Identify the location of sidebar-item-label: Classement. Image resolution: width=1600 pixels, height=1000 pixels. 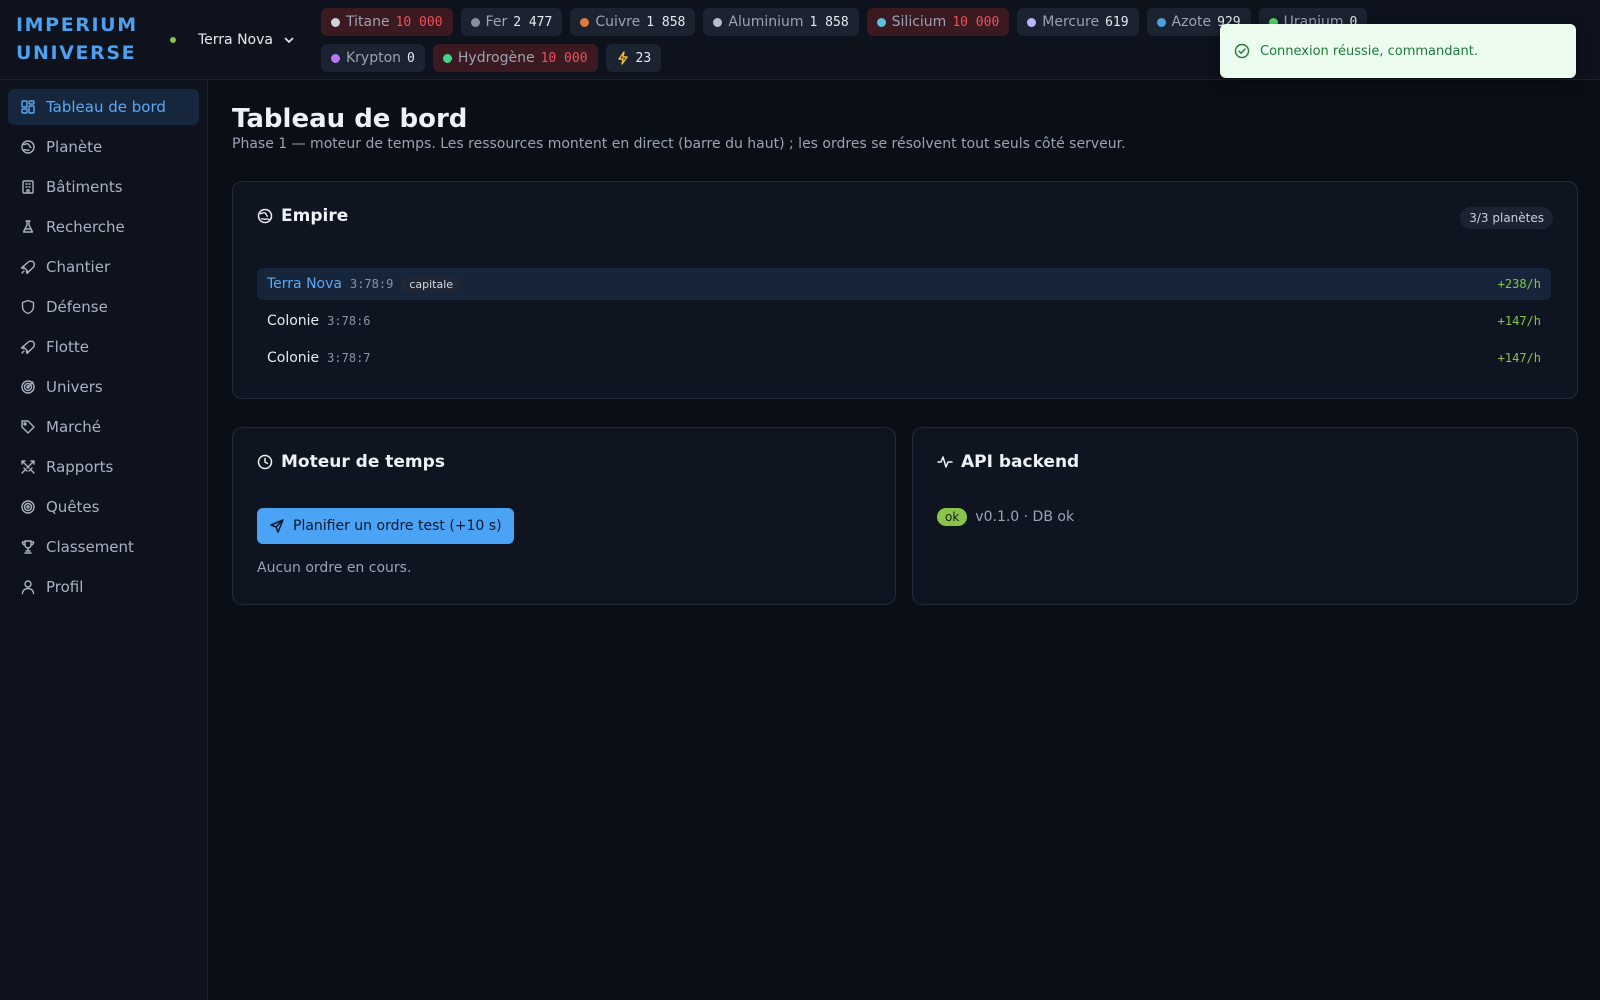
(90, 547).